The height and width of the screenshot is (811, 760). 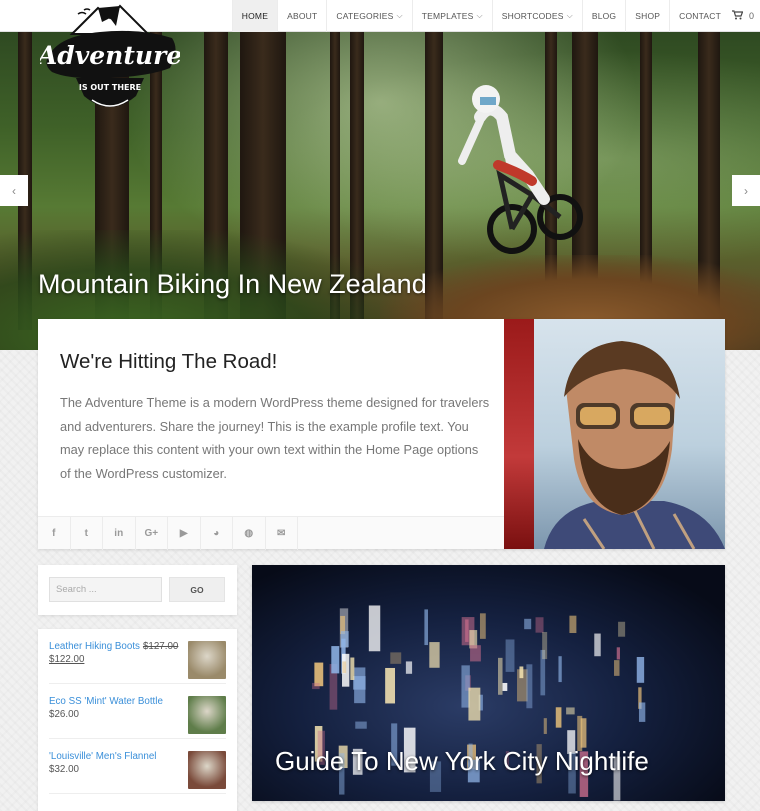 I want to click on cart-count: 0, so click(x=751, y=16).